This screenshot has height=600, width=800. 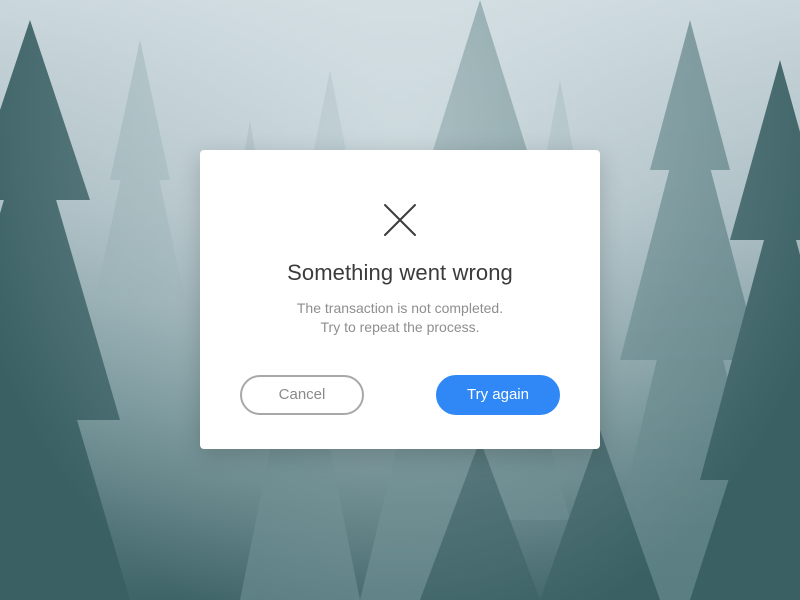 I want to click on dialog-message-line: Try to repeat the process., so click(x=400, y=327).